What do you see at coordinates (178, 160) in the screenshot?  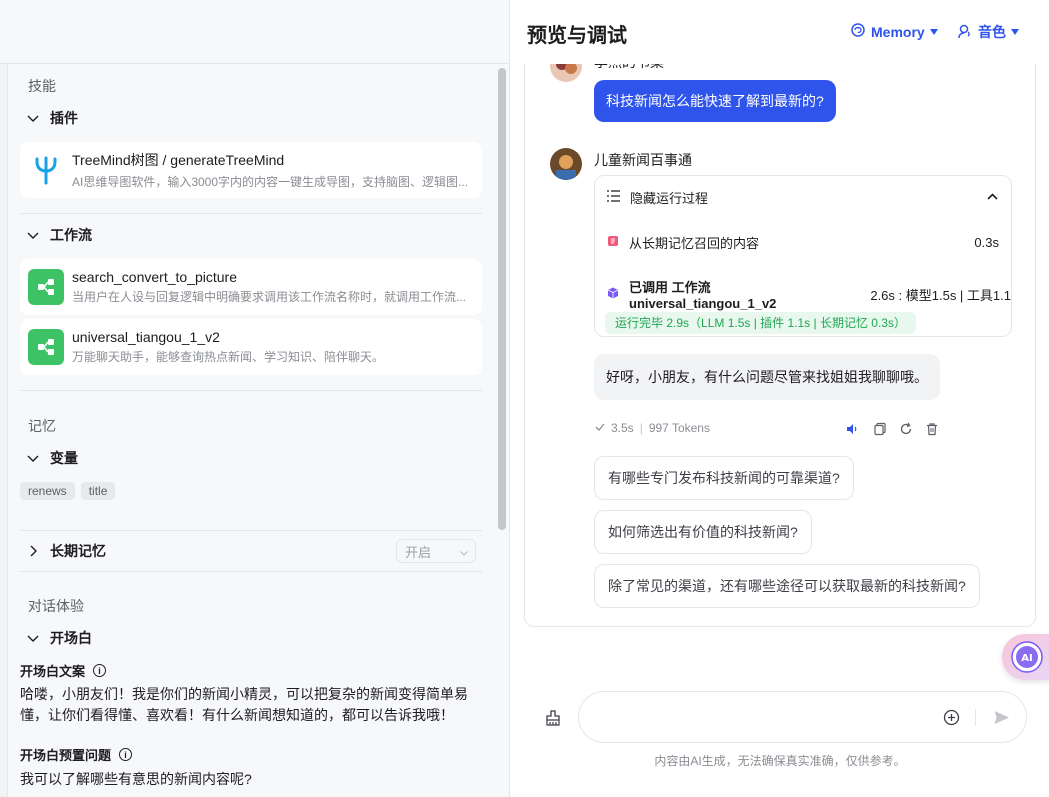 I see `plugin-name: TreeMind树图 / generateTreeMind` at bounding box center [178, 160].